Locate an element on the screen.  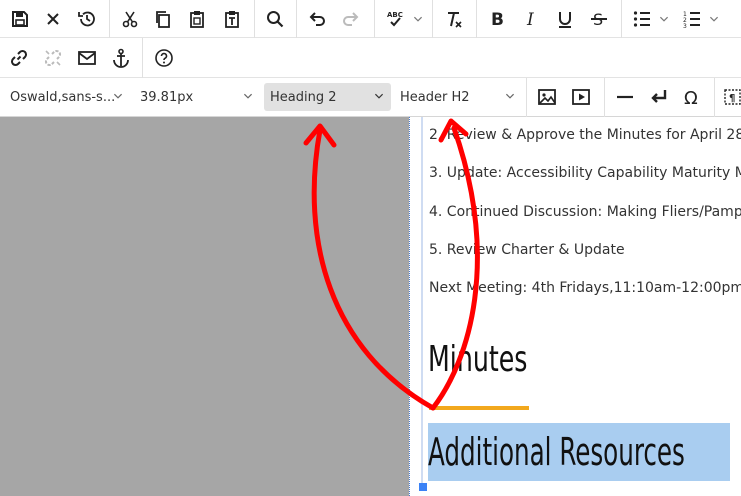
svg-text: Ω is located at coordinates (691, 97).